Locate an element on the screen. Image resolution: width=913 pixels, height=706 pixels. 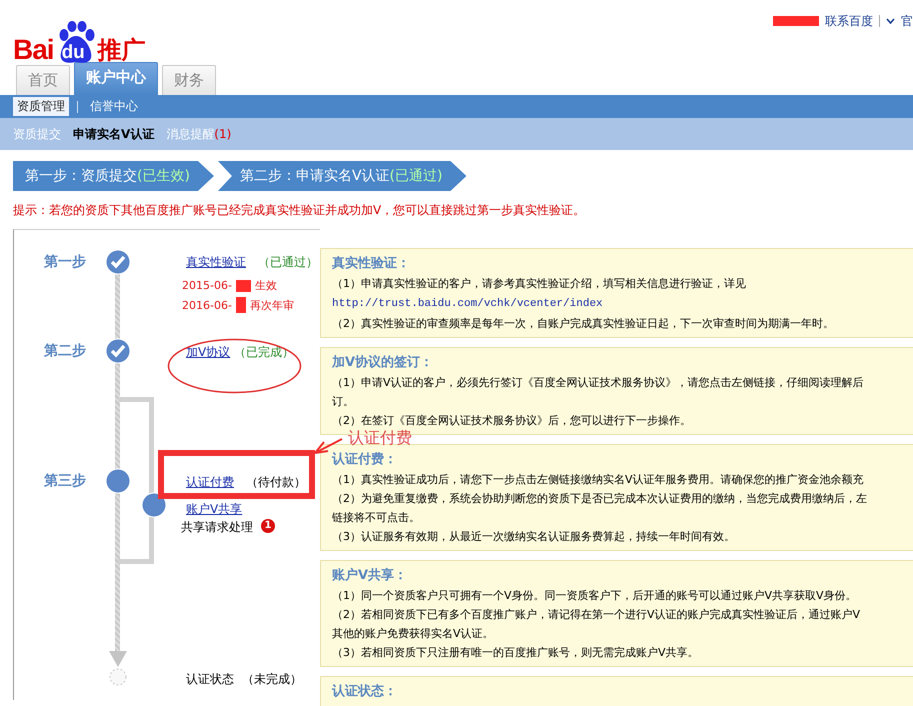
official-link: 官 is located at coordinates (907, 21).